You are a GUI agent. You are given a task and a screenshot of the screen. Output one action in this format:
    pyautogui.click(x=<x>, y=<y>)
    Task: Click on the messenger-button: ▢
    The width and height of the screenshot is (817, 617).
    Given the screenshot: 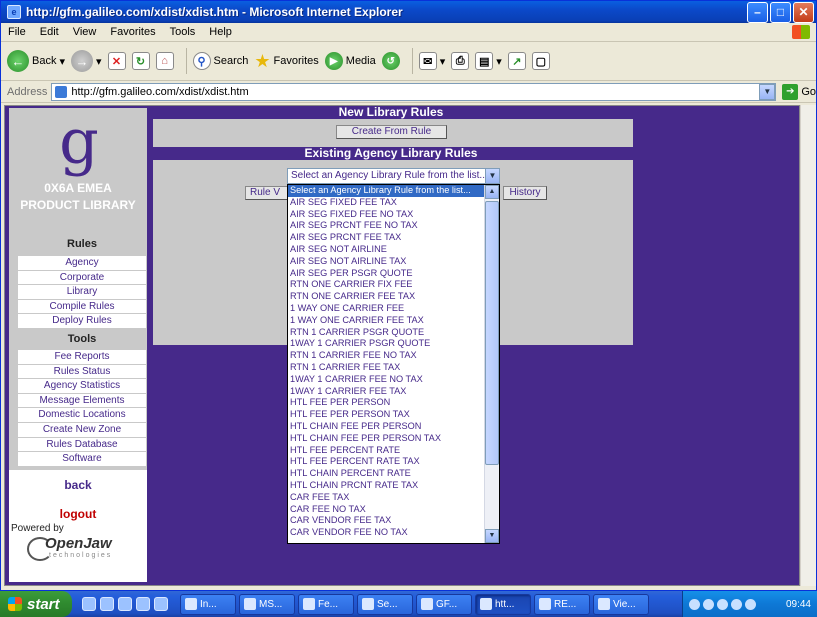 What is the action you would take?
    pyautogui.click(x=540, y=61)
    